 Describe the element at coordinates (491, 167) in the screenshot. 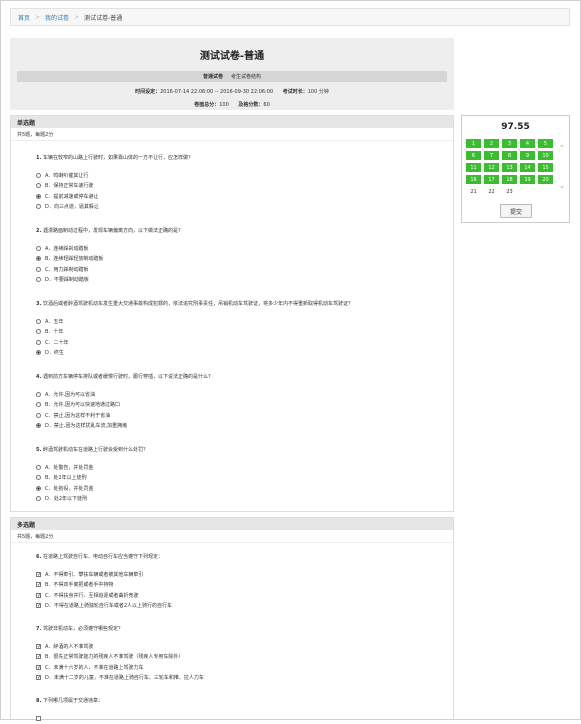

I see `question-number-cell: 12` at that location.